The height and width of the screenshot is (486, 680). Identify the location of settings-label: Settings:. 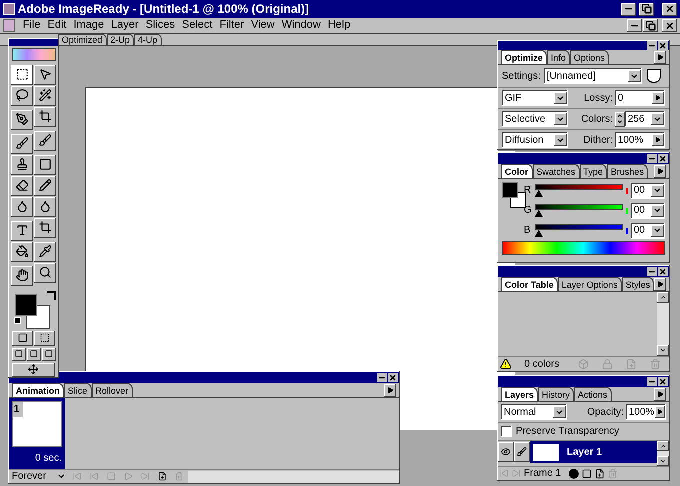
(521, 77).